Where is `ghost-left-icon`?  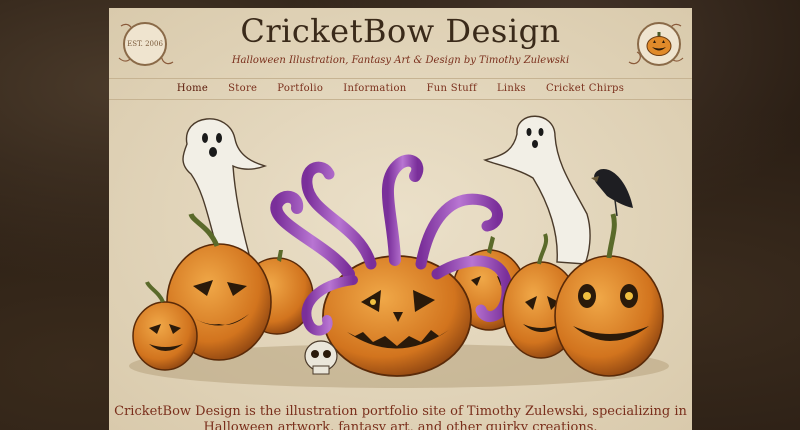
ghost-left-icon is located at coordinates (225, 186).